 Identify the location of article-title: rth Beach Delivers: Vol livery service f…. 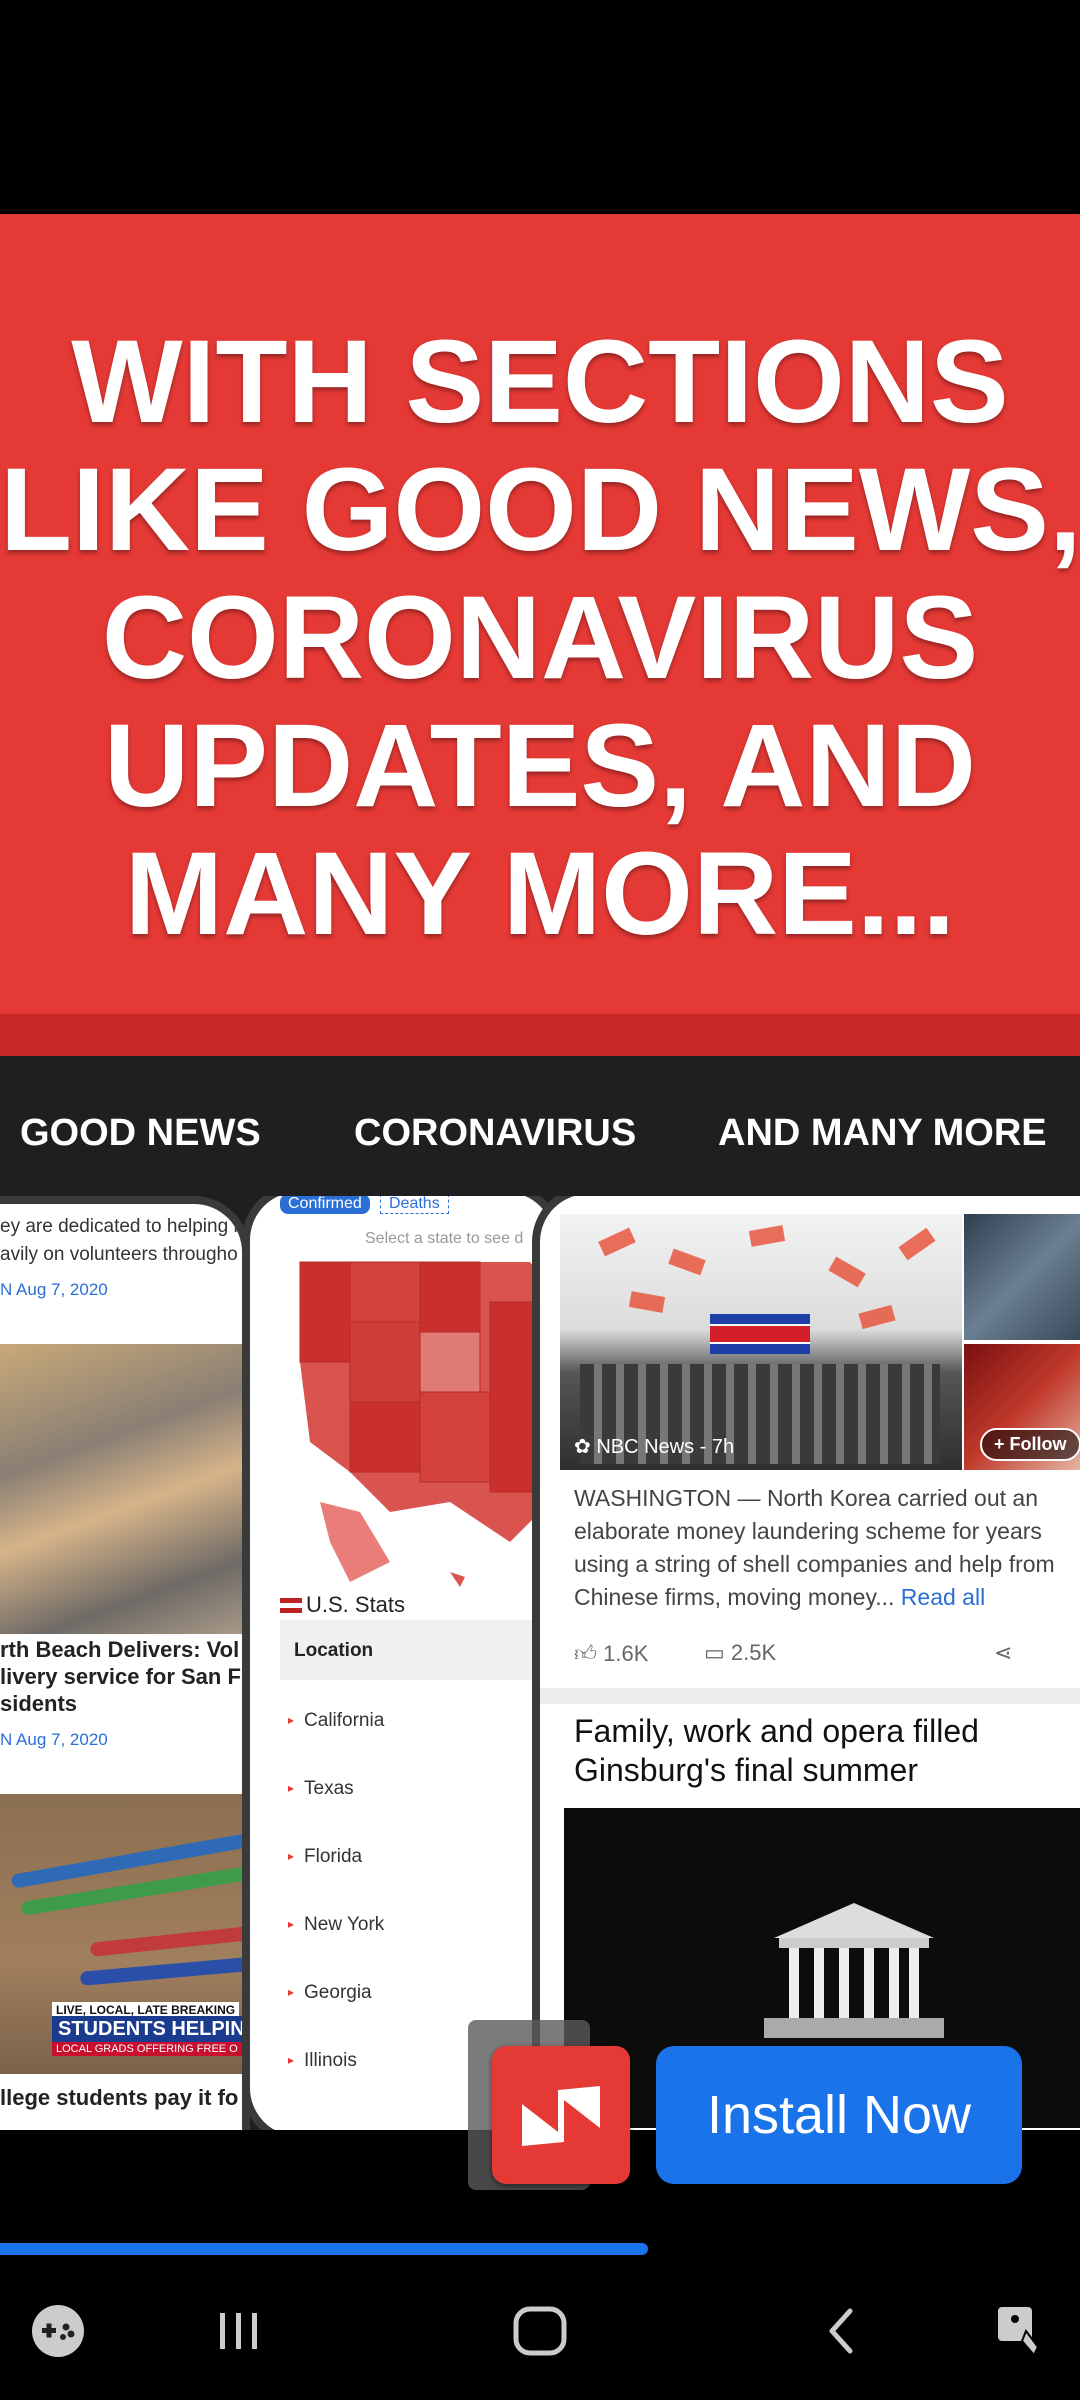
(125, 1676).